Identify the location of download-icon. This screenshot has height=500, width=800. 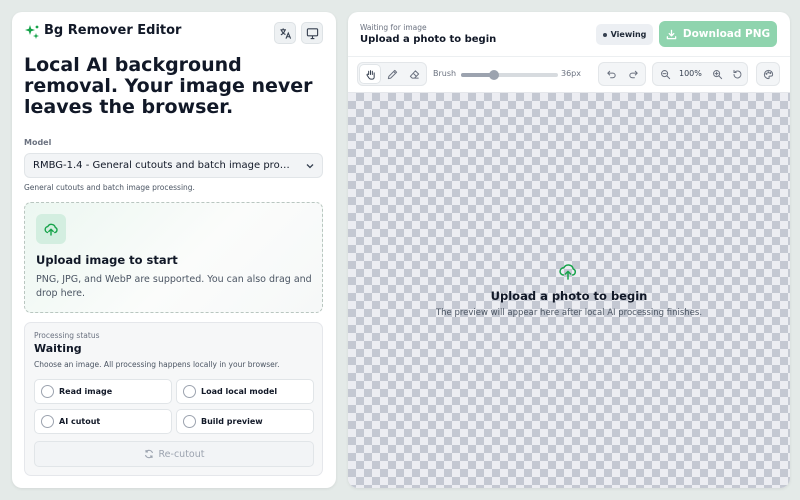
(671, 34).